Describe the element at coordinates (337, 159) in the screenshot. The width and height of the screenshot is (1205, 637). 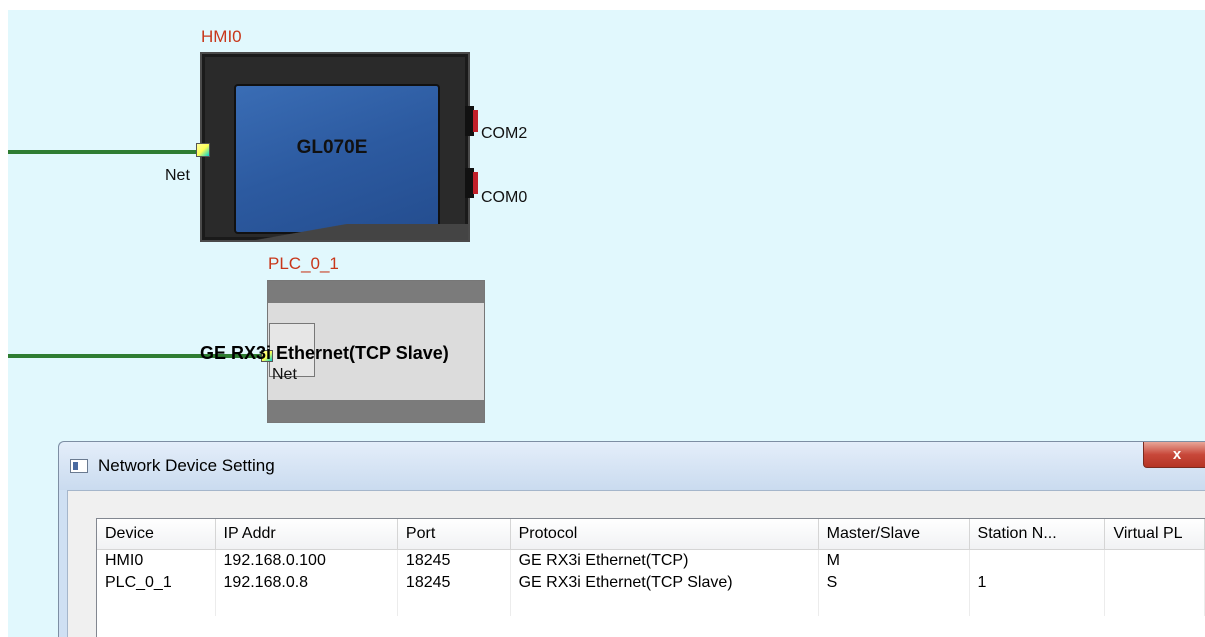
I see `hmi-screen: GL070E` at that location.